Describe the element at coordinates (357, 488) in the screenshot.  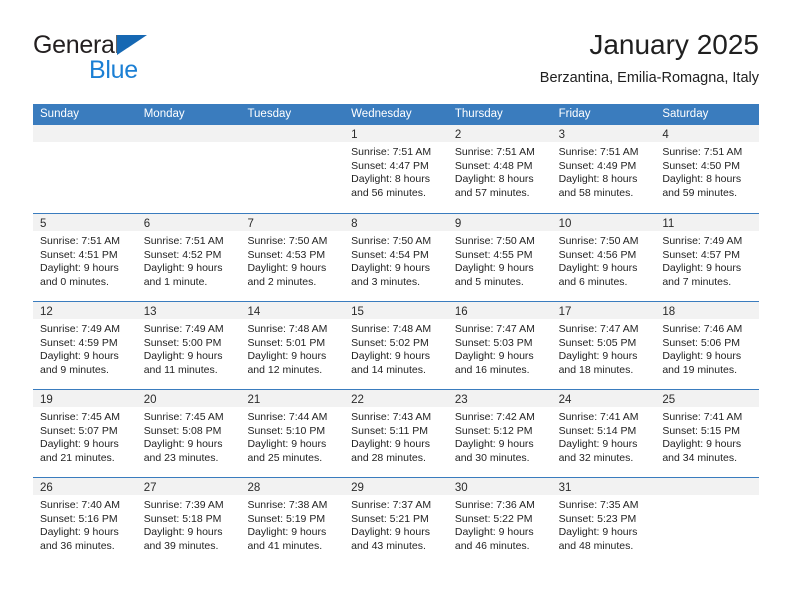
I see `day-number: 29` at that location.